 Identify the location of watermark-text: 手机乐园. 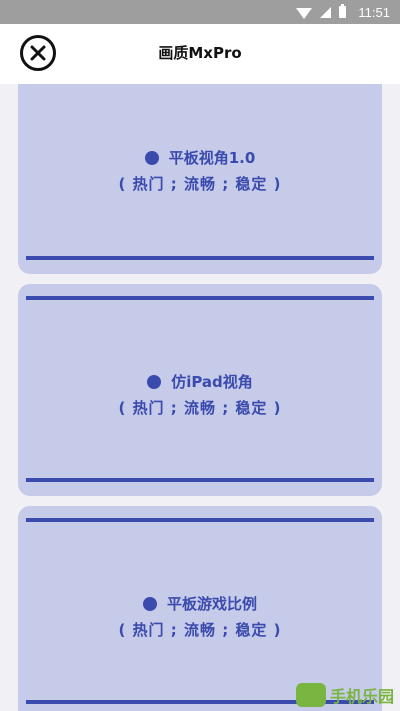
(361, 696).